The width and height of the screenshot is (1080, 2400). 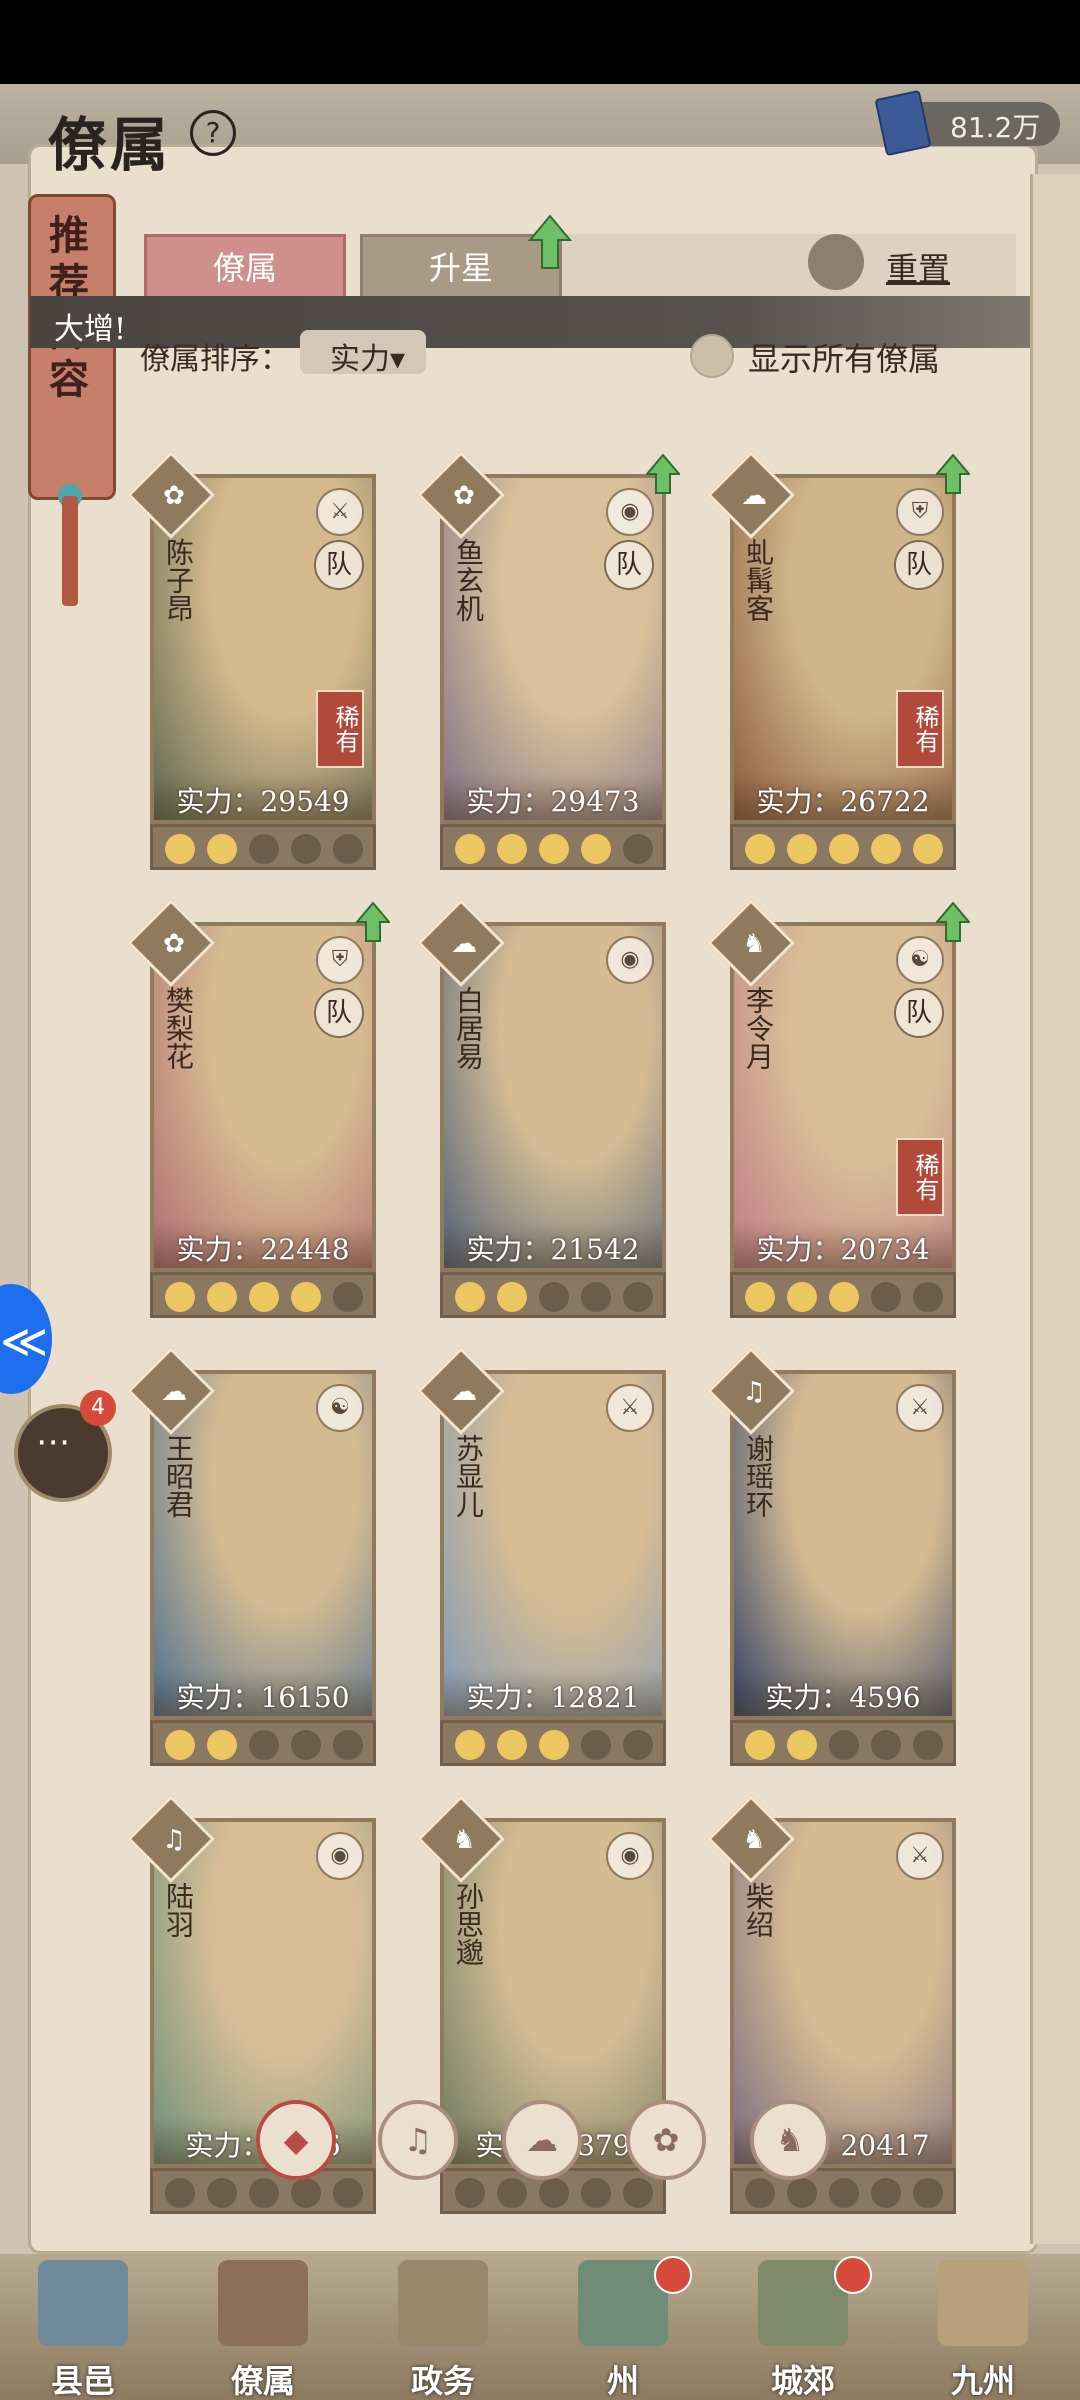 I want to click on nav-label: 州, so click(x=623, y=2378).